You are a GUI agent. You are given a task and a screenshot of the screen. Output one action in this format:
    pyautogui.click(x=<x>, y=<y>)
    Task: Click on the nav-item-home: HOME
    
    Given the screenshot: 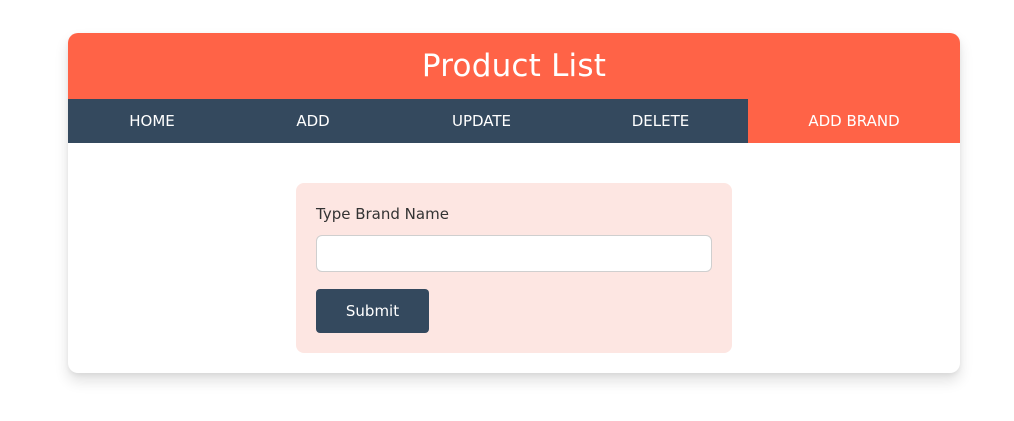 What is the action you would take?
    pyautogui.click(x=152, y=121)
    